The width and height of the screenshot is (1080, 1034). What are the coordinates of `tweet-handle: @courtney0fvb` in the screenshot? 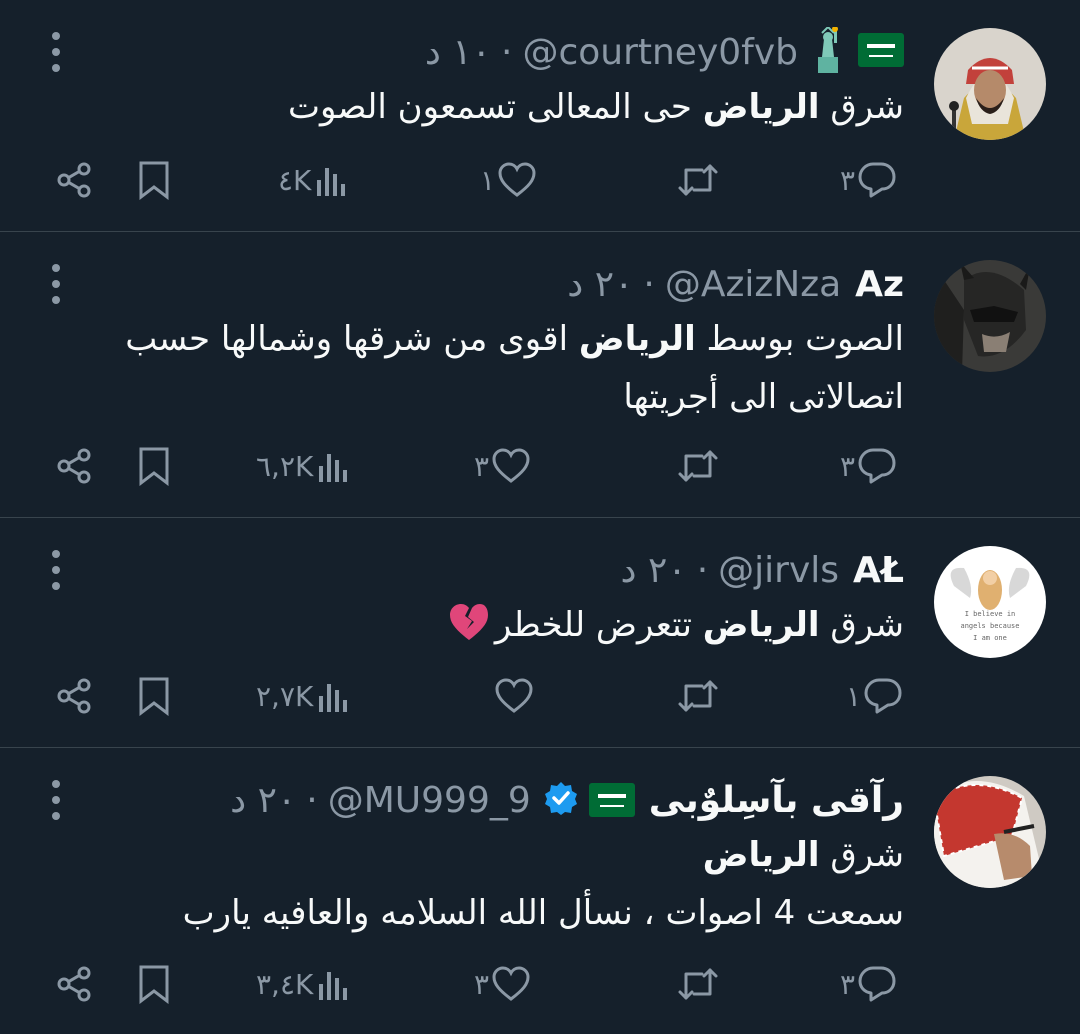 It's located at (660, 52).